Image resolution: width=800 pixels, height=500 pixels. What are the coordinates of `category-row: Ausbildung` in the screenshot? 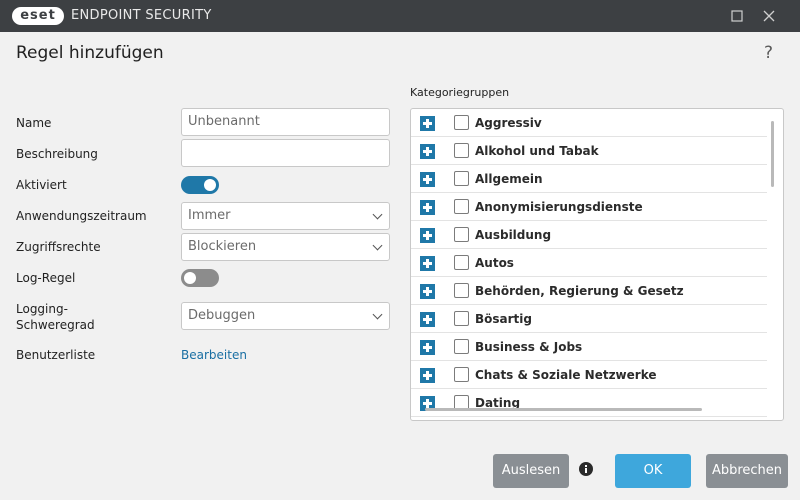 It's located at (589, 235).